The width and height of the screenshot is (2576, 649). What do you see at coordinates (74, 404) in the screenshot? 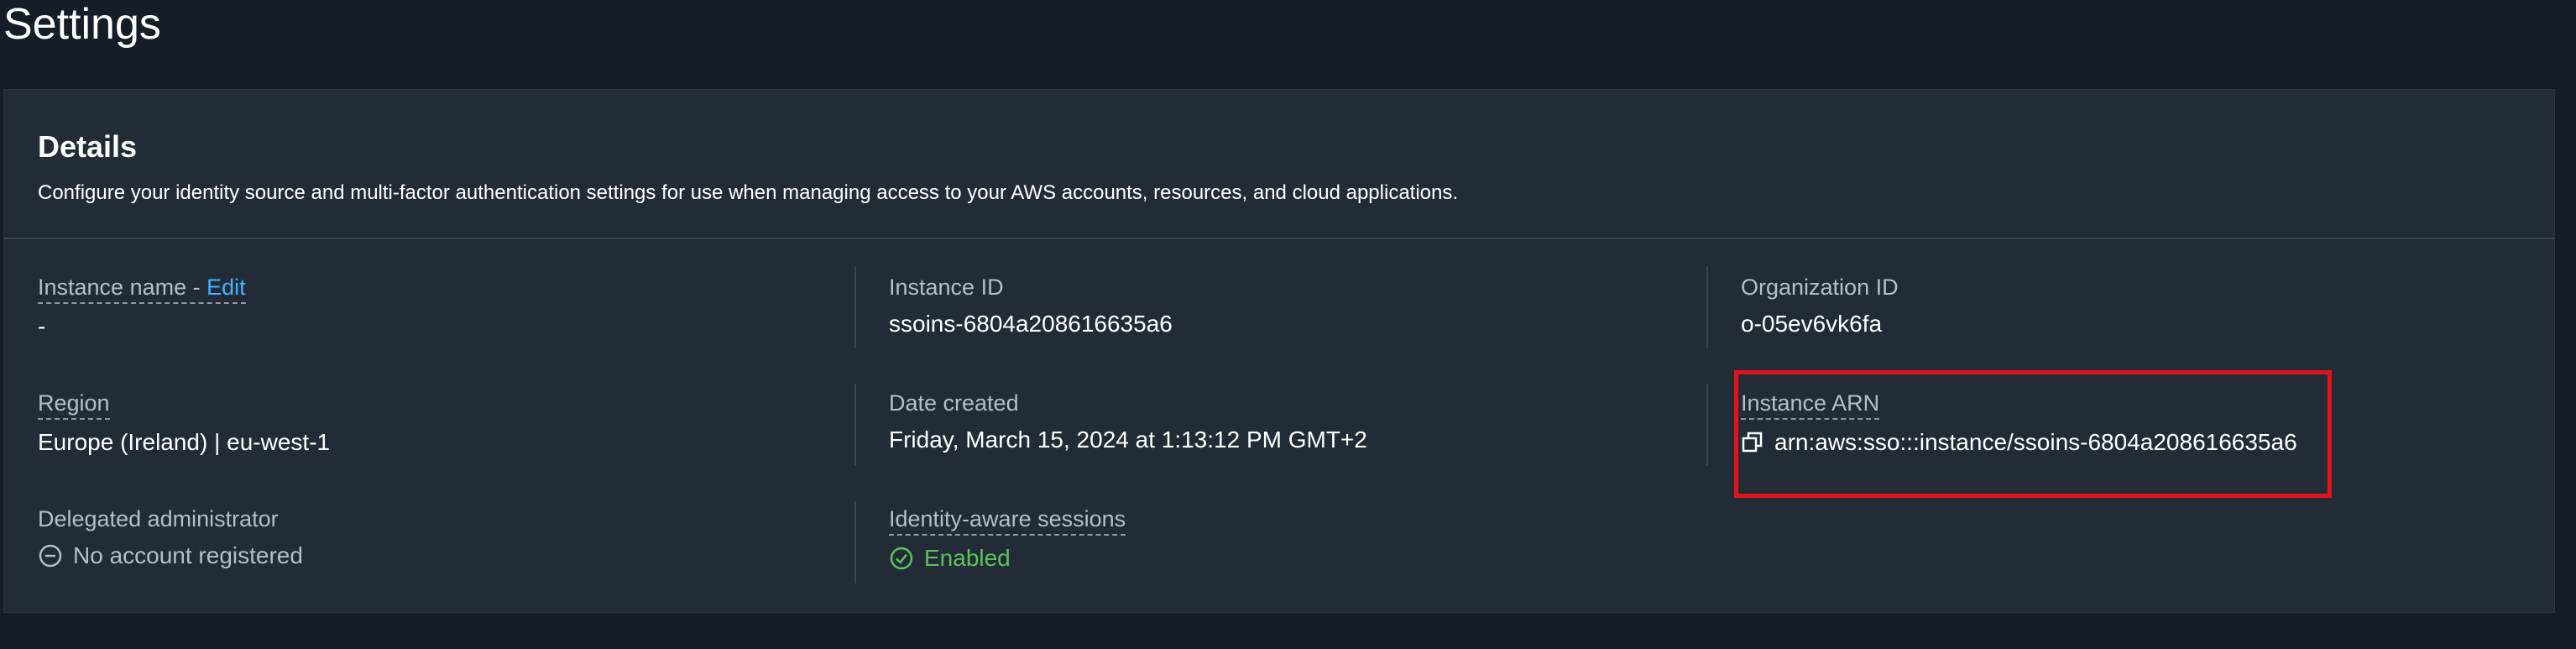
I see `region-label: Region` at bounding box center [74, 404].